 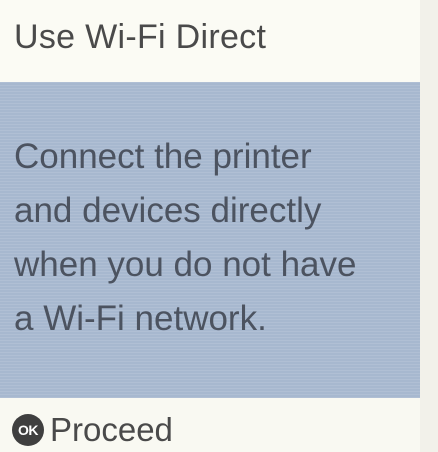 What do you see at coordinates (163, 156) in the screenshot?
I see `message-line: Connect the printer` at bounding box center [163, 156].